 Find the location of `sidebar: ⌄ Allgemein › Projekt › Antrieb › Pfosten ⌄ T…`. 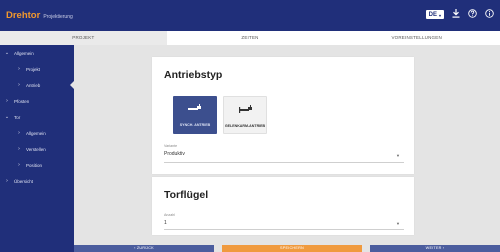

sidebar: ⌄ Allgemein › Projekt › Antrieb › Pfosten ⌄ T… is located at coordinates (37, 143).